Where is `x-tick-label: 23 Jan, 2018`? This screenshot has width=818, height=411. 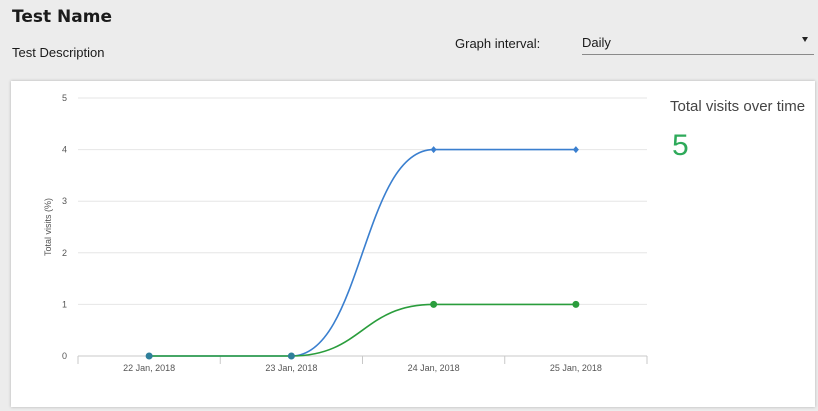 x-tick-label: 23 Jan, 2018 is located at coordinates (291, 368).